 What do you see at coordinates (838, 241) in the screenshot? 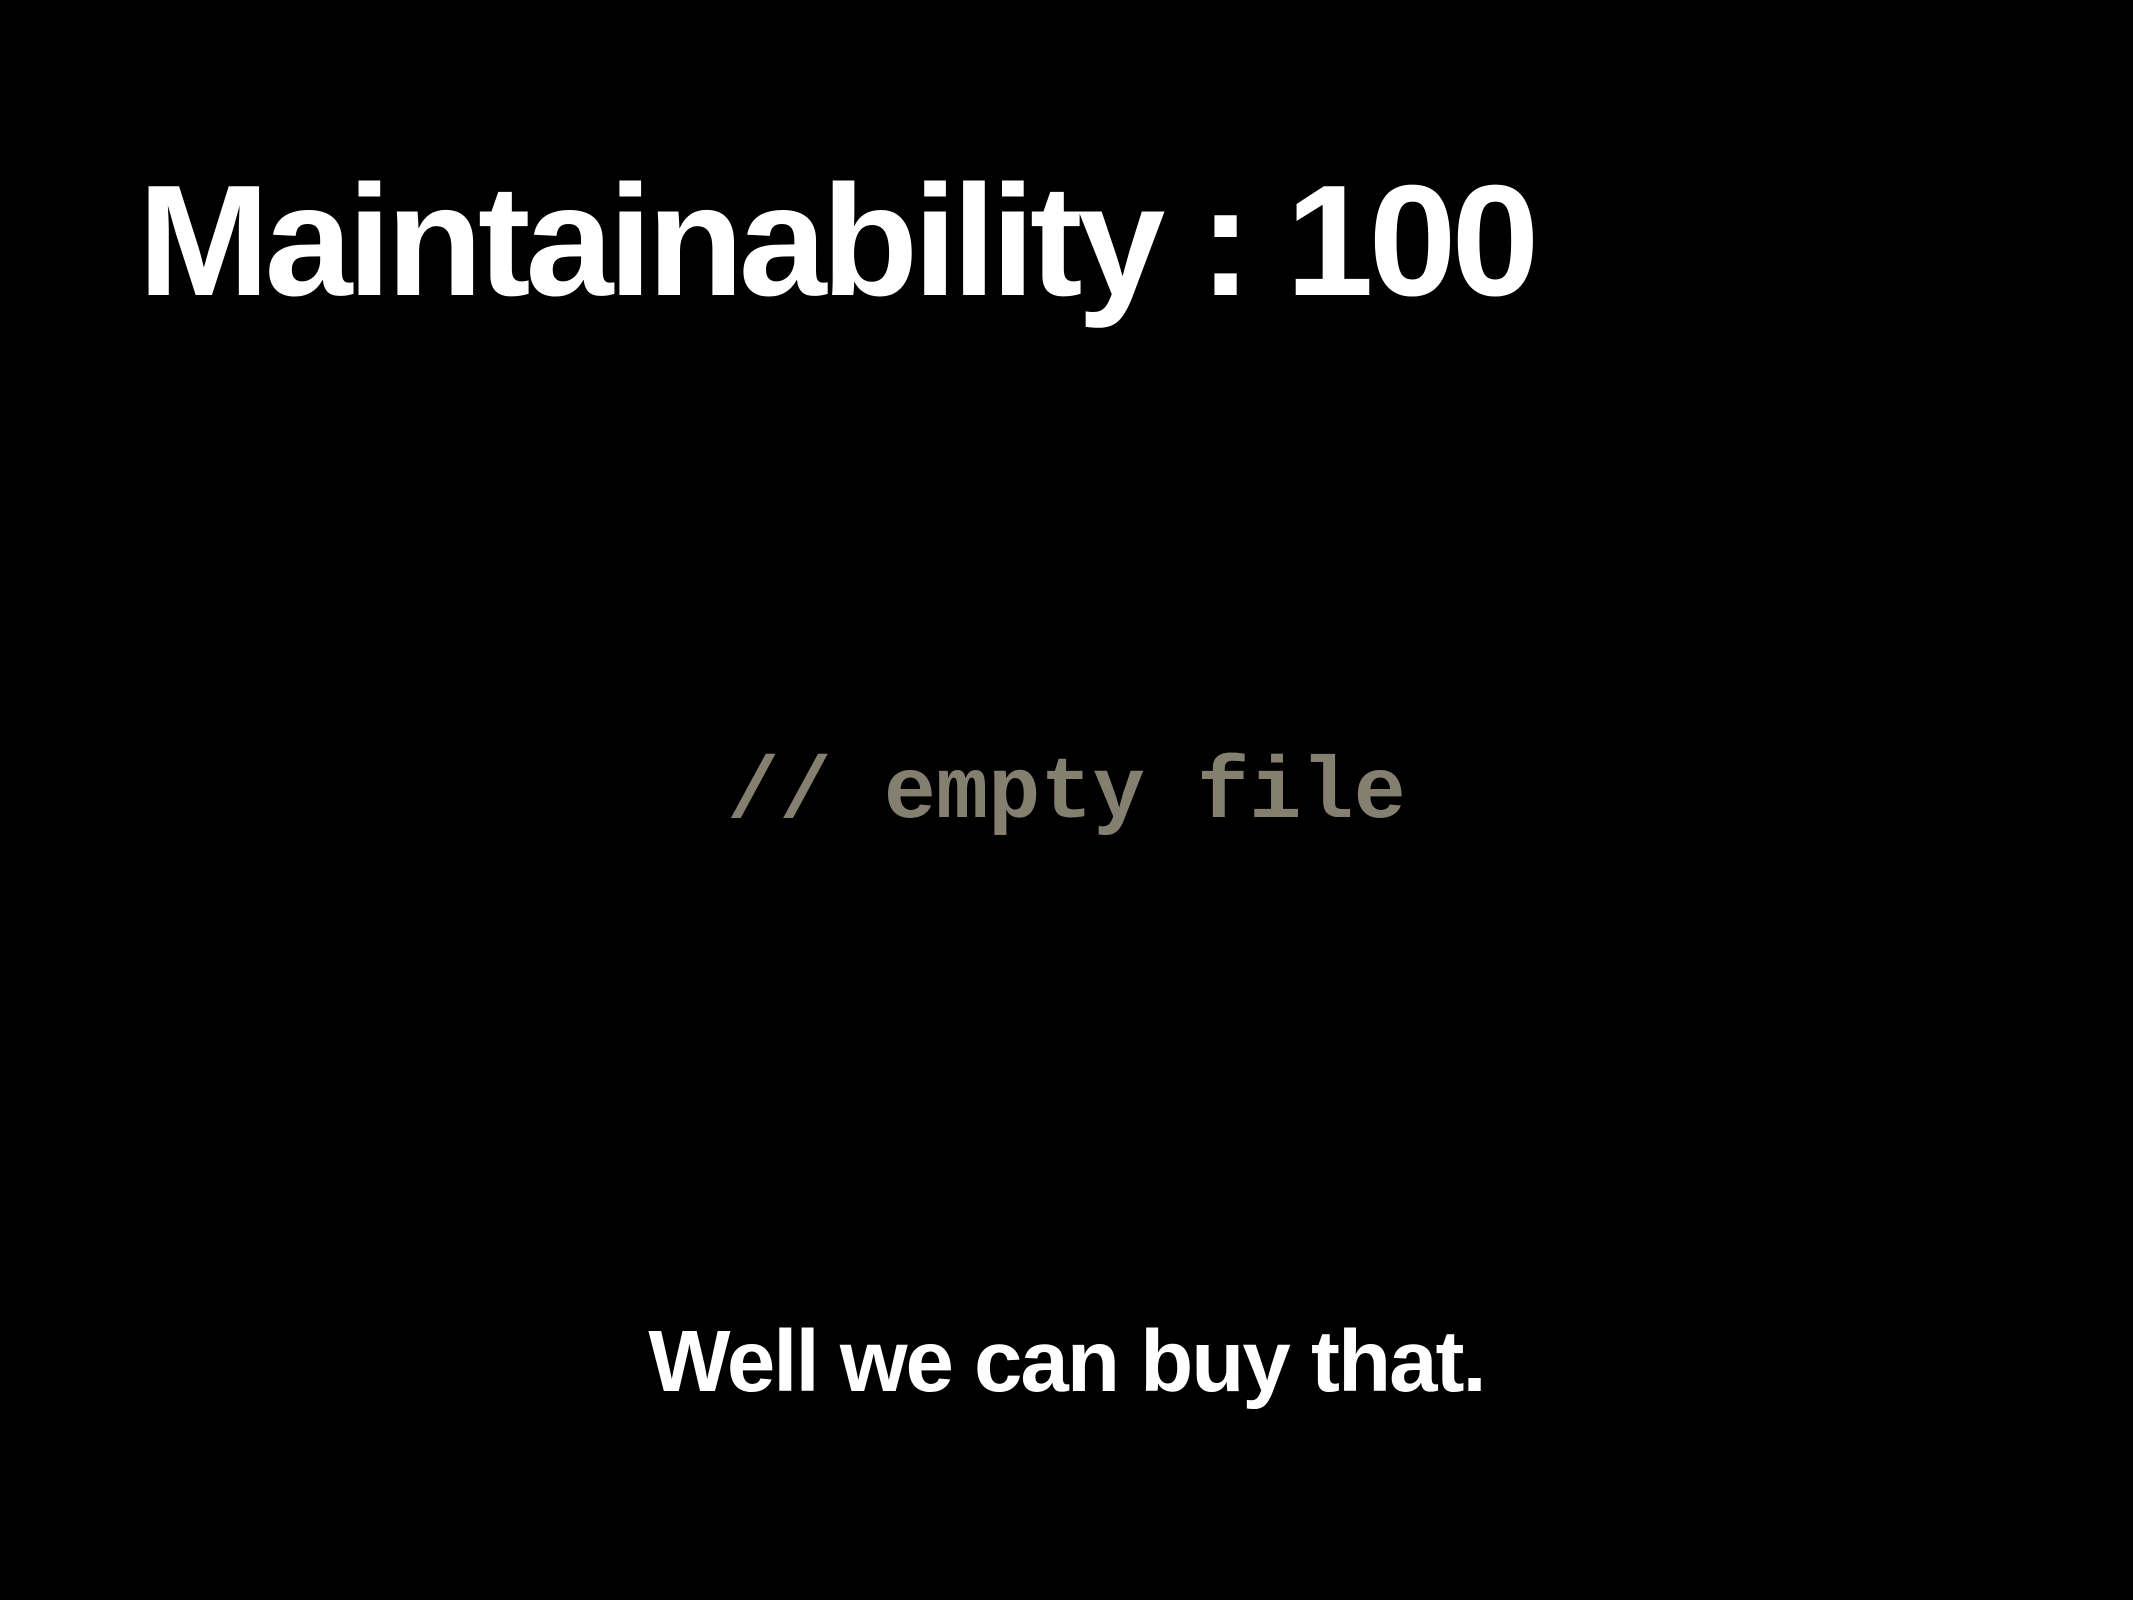
I see `slide-title: Maintainability : 100` at bounding box center [838, 241].